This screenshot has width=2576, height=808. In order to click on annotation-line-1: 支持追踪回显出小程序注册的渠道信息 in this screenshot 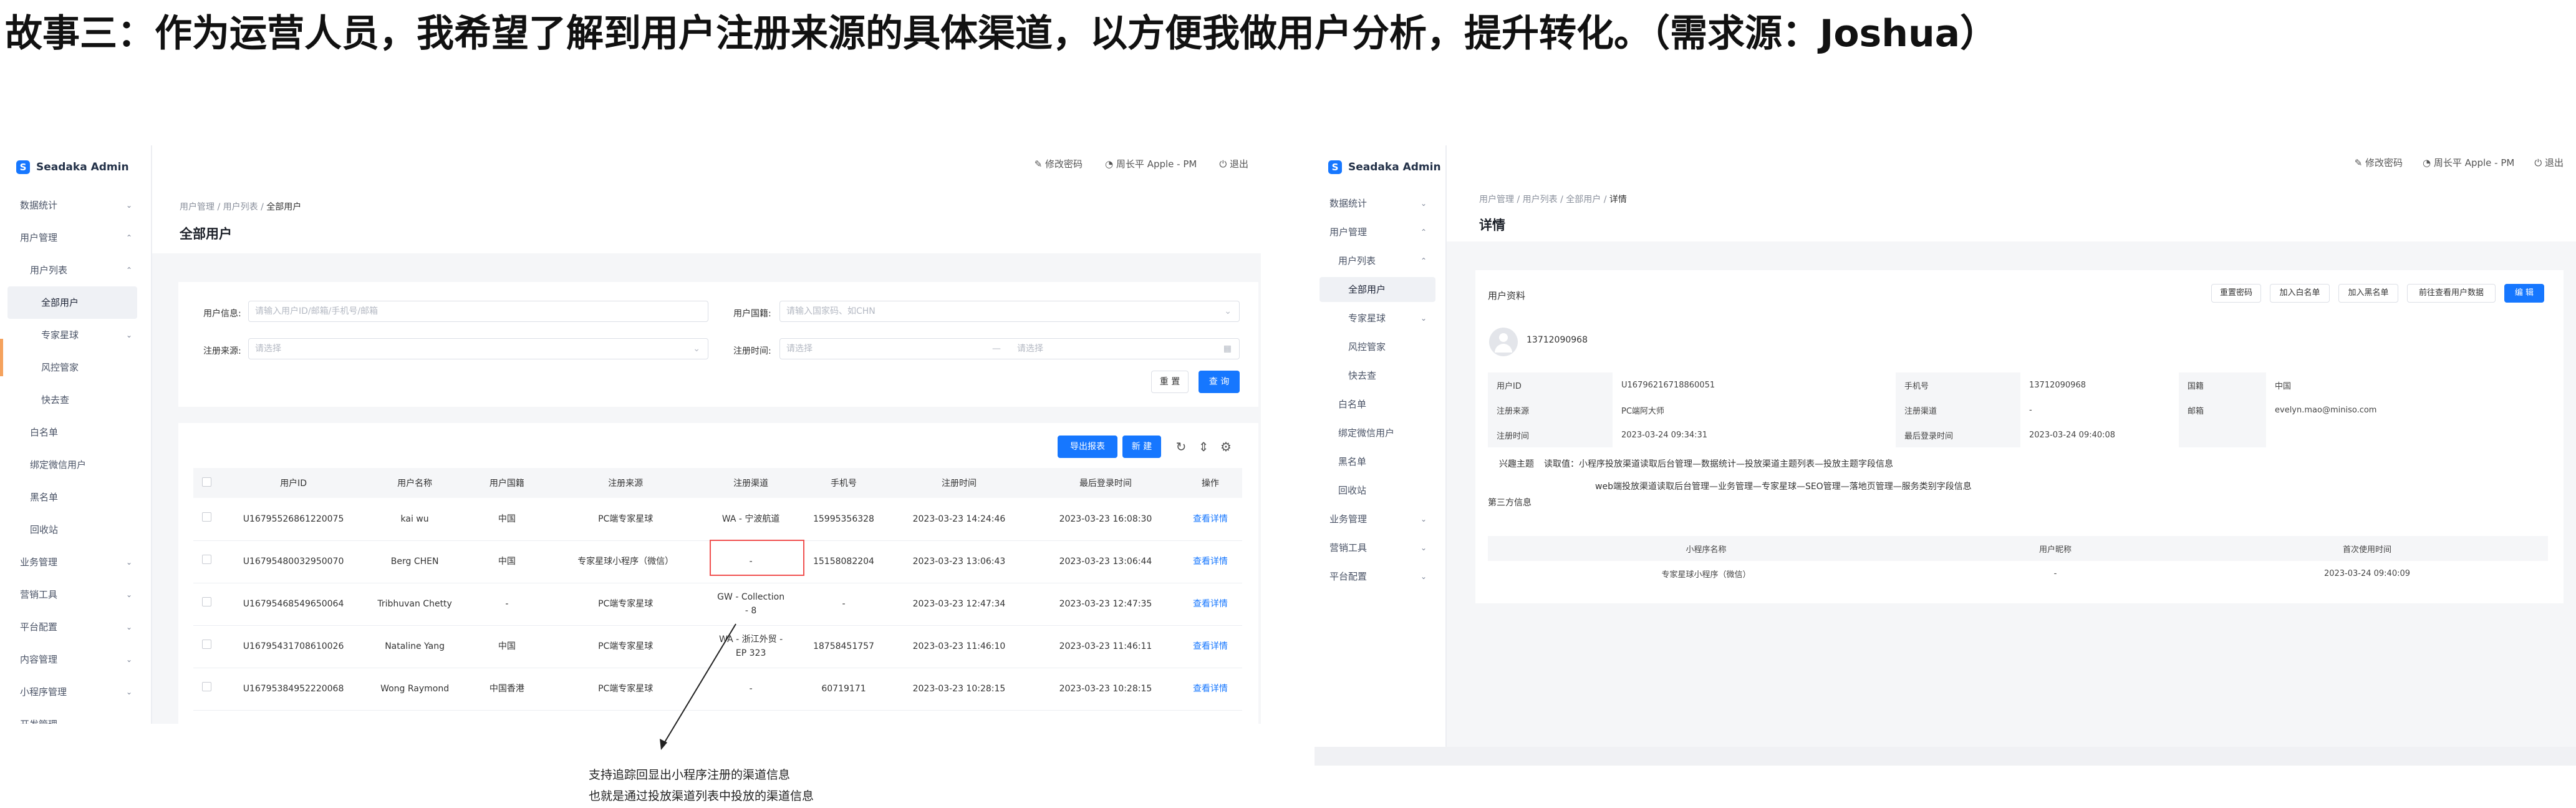, I will do `click(690, 775)`.